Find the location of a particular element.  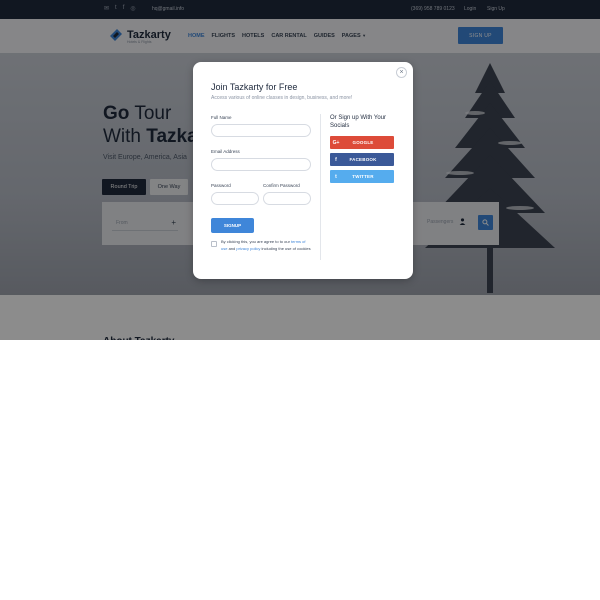

google-signup-button: G+ GOOGLE is located at coordinates (362, 142).